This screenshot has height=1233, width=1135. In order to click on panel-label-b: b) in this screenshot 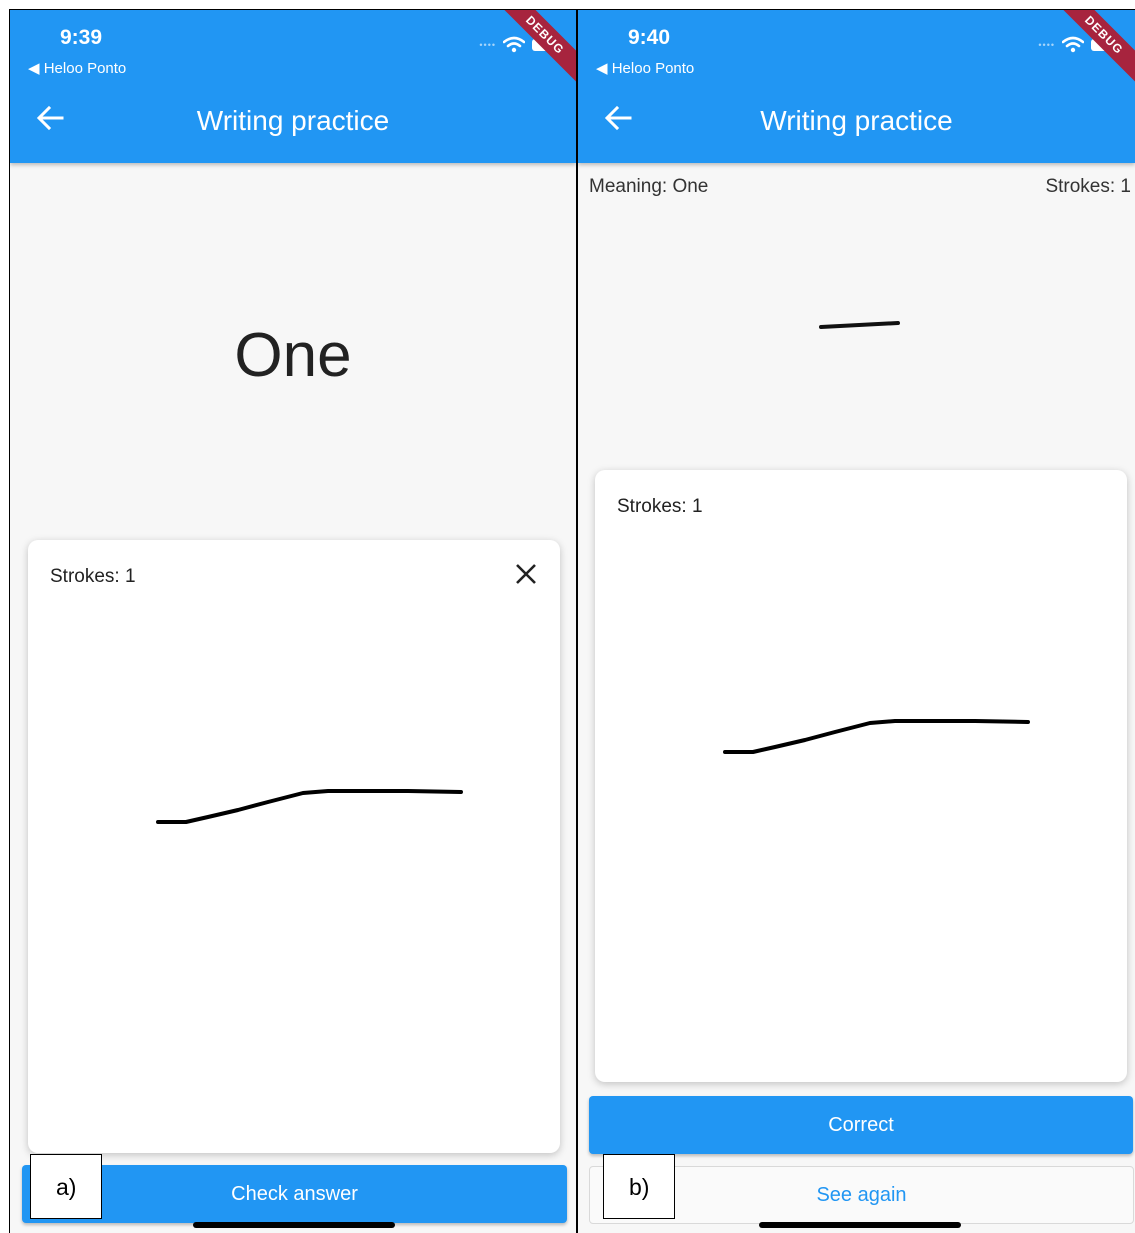, I will do `click(639, 1186)`.